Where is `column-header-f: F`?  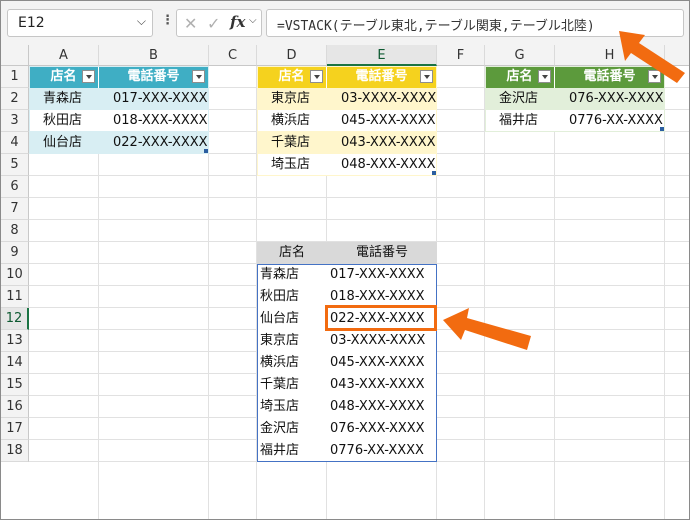
column-header-f: F is located at coordinates (461, 55).